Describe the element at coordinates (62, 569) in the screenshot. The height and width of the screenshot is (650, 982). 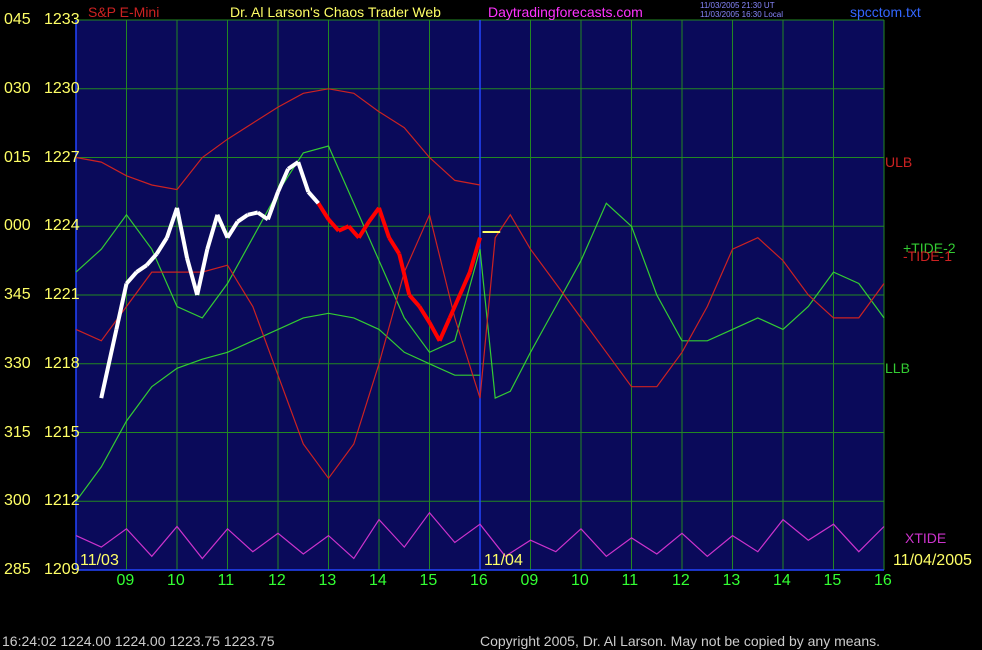
I see `y-tick-price-label: 1209` at that location.